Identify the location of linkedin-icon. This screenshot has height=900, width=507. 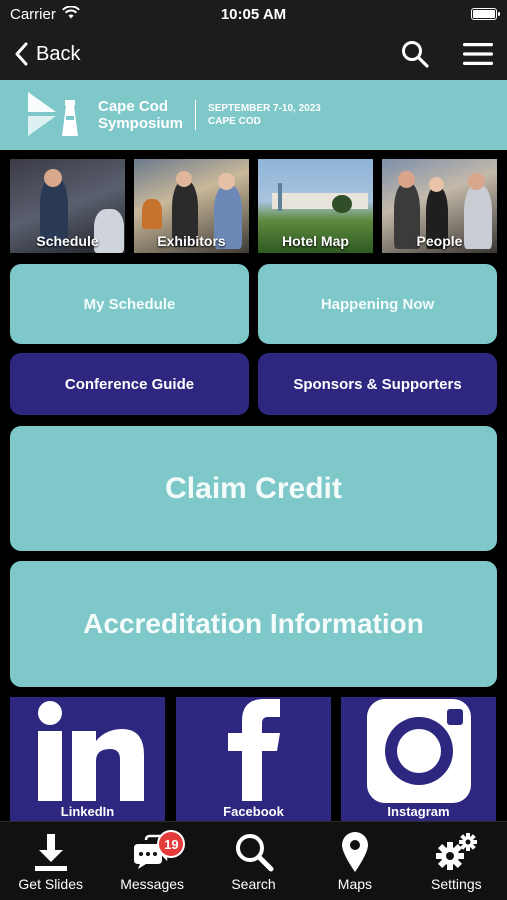
(91, 751).